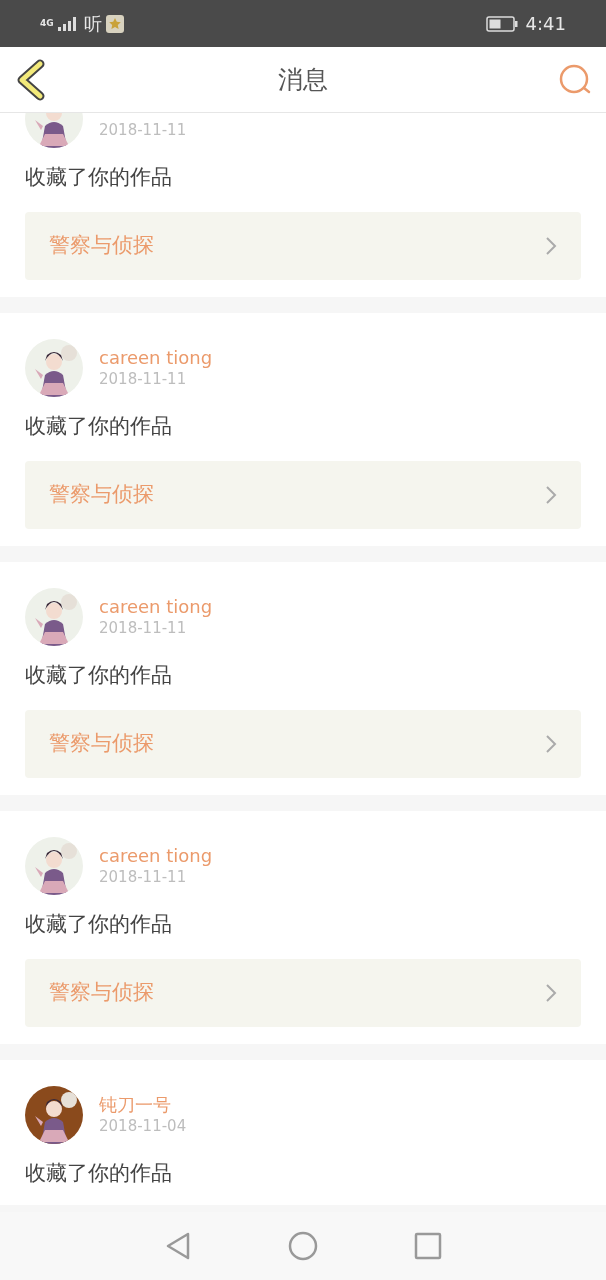 Image resolution: width=606 pixels, height=1280 pixels. I want to click on home-nav-icon, so click(303, 1246).